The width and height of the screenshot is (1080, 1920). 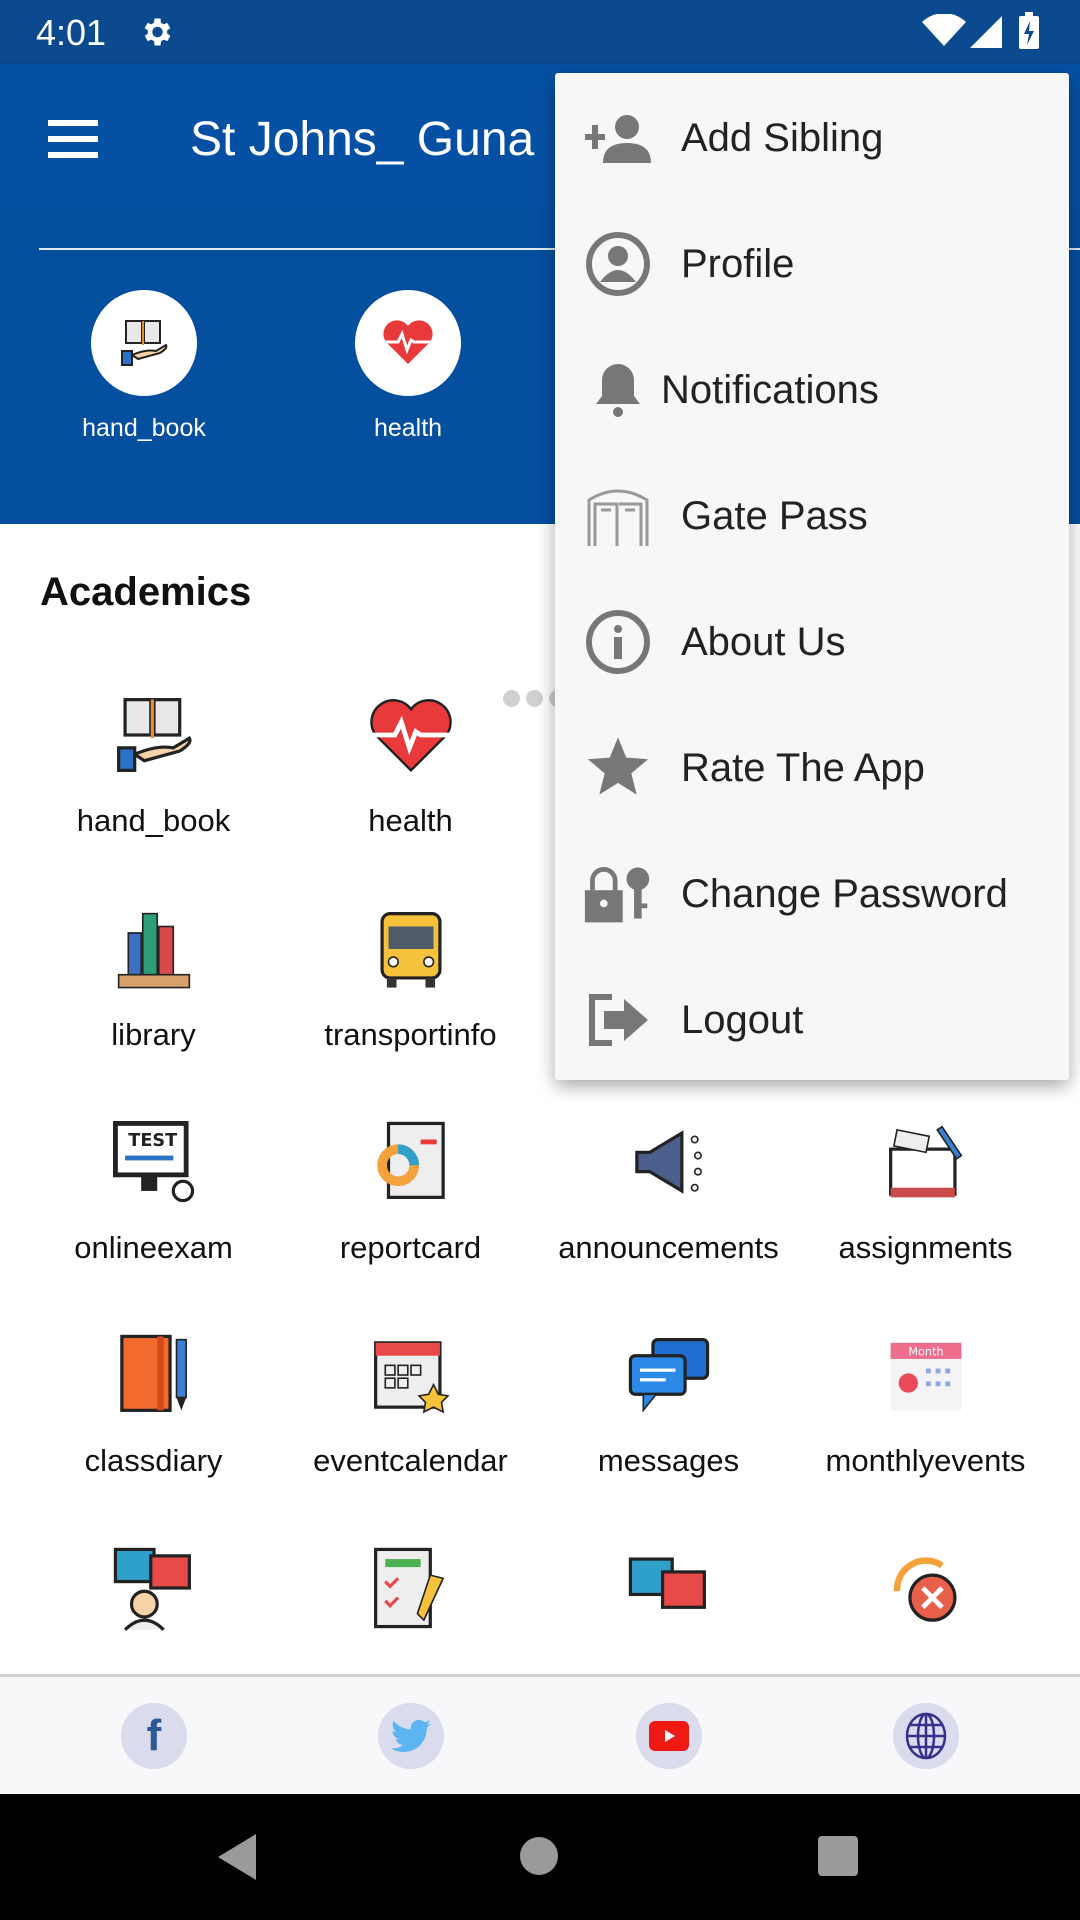 What do you see at coordinates (73, 144) in the screenshot?
I see `hamburger-icon` at bounding box center [73, 144].